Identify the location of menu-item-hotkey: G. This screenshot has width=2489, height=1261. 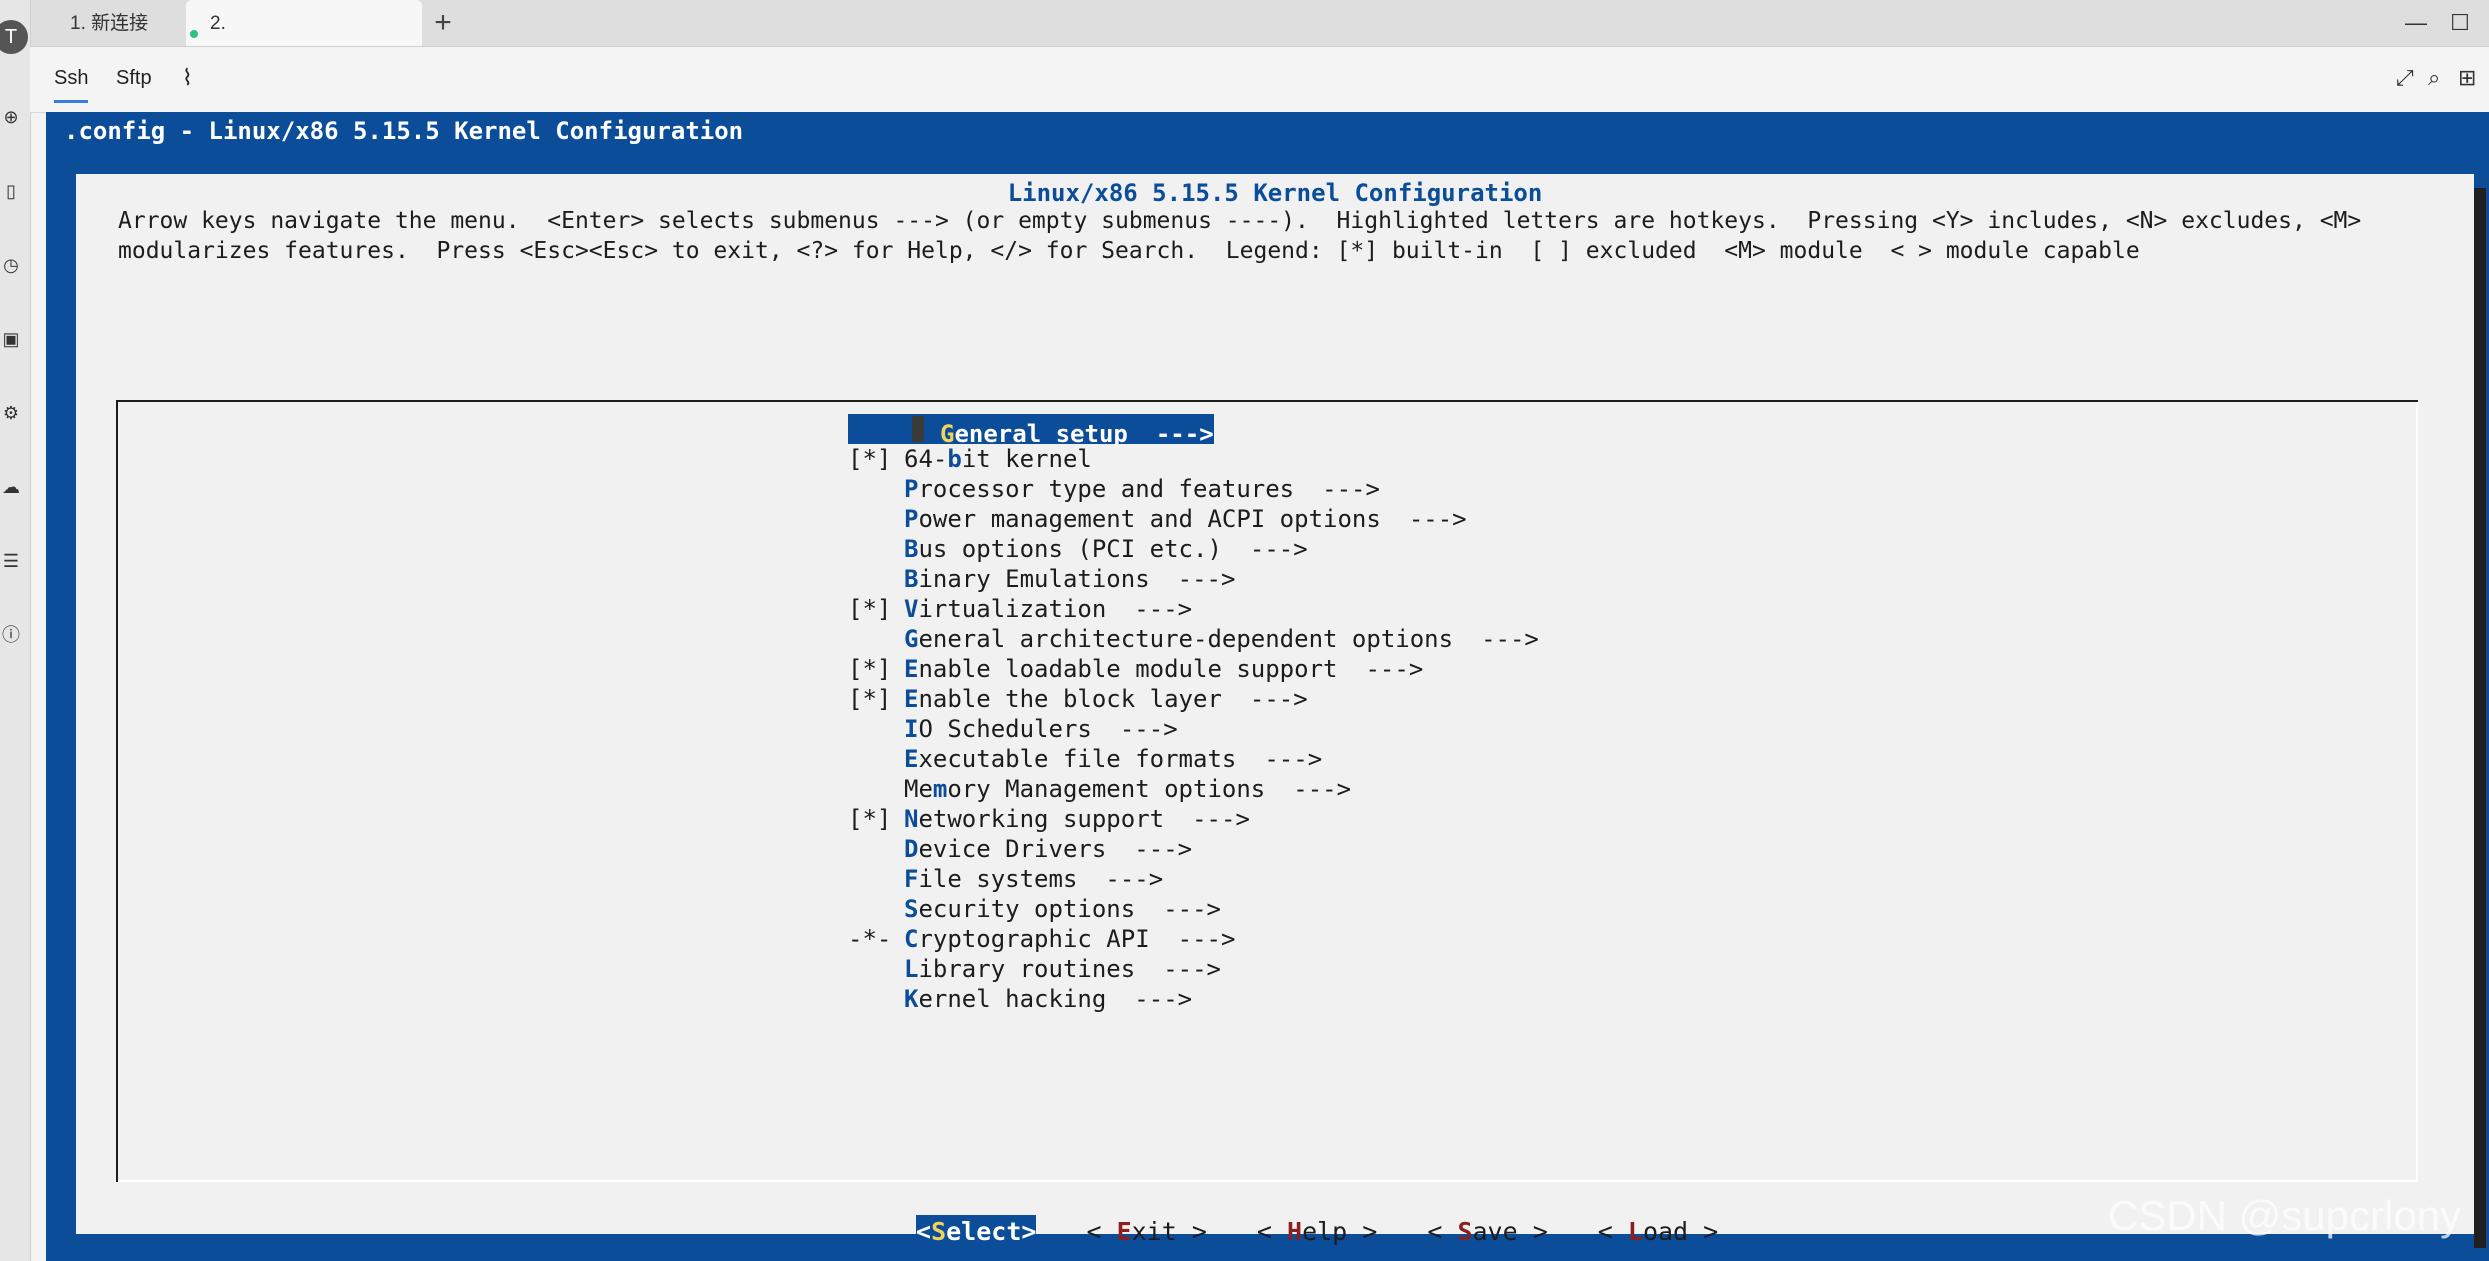
(911, 639).